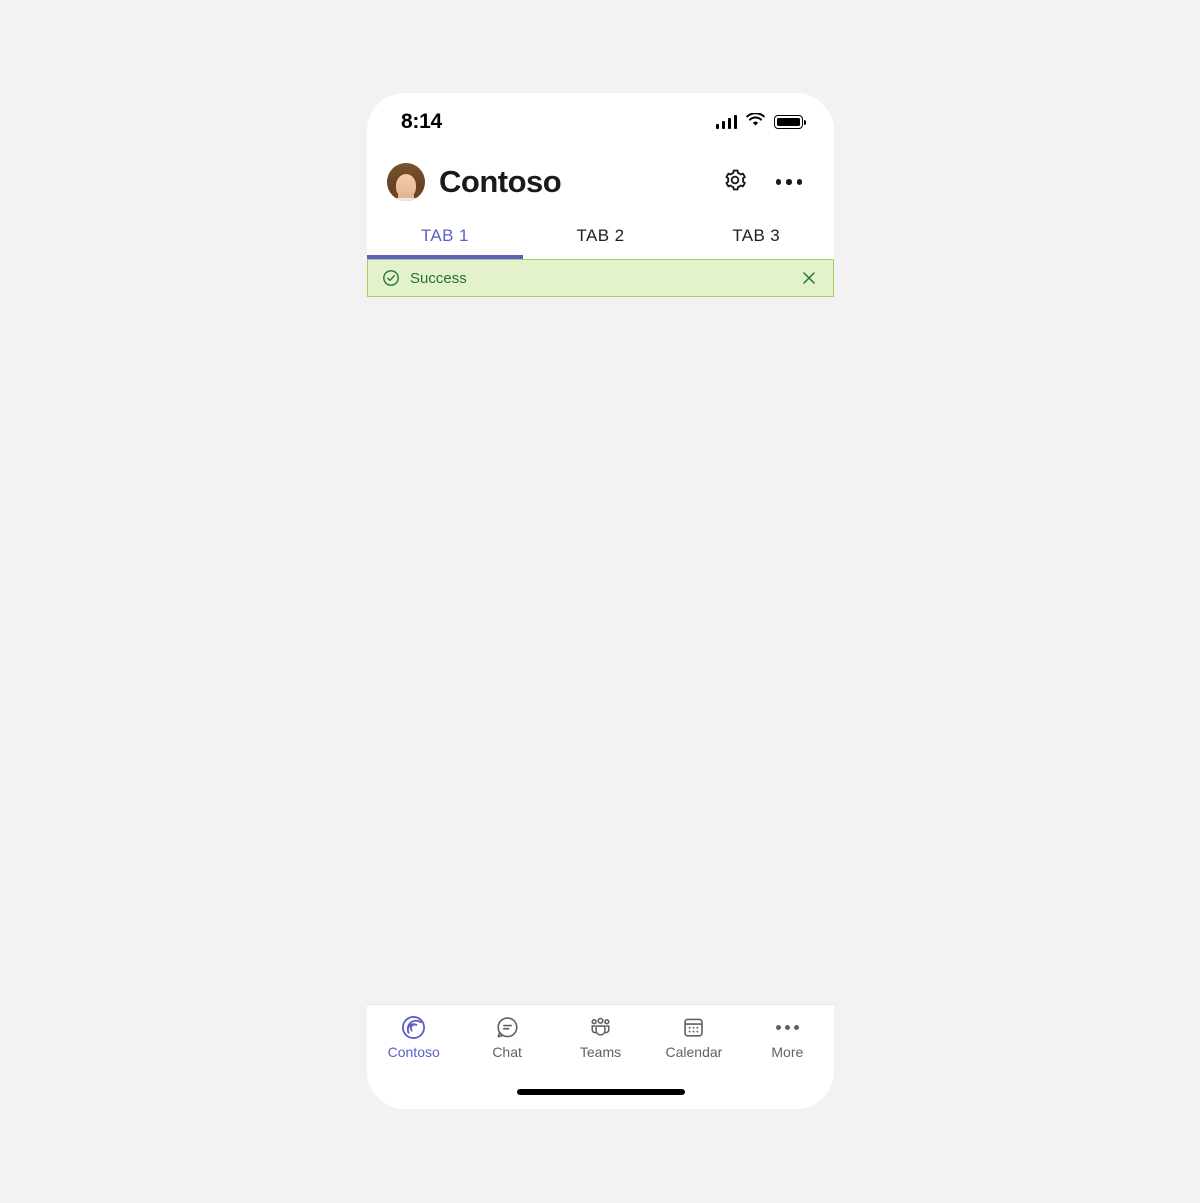  I want to click on wifi-icon, so click(755, 121).